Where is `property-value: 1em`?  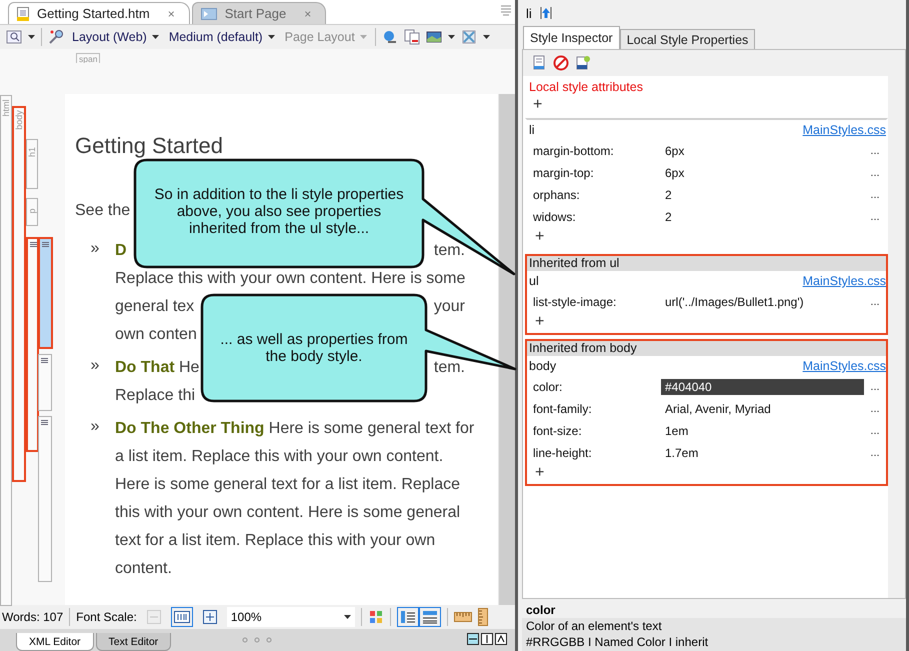 property-value: 1em is located at coordinates (762, 431).